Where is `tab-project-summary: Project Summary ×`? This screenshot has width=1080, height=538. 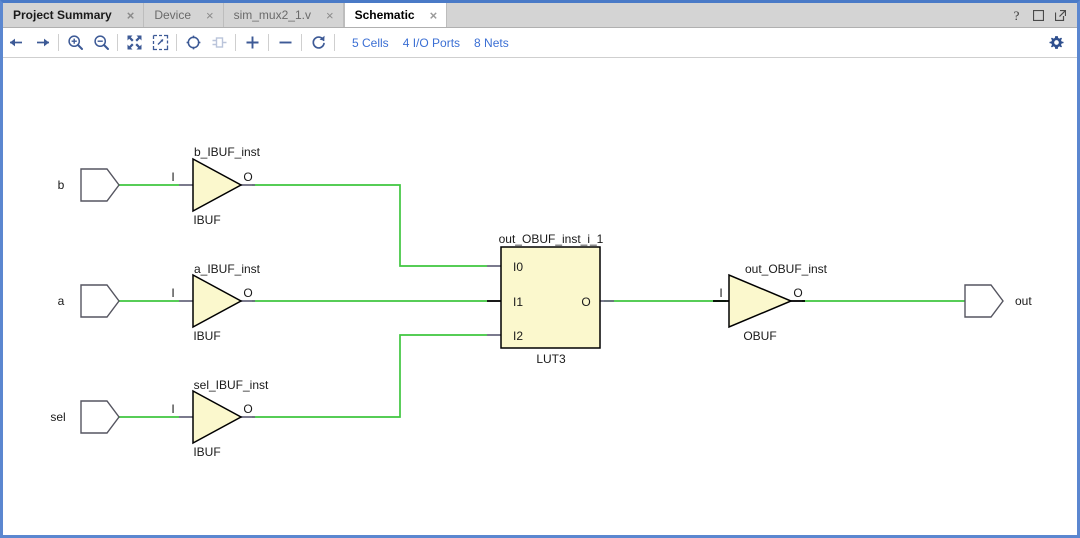
tab-project-summary: Project Summary × is located at coordinates (74, 15).